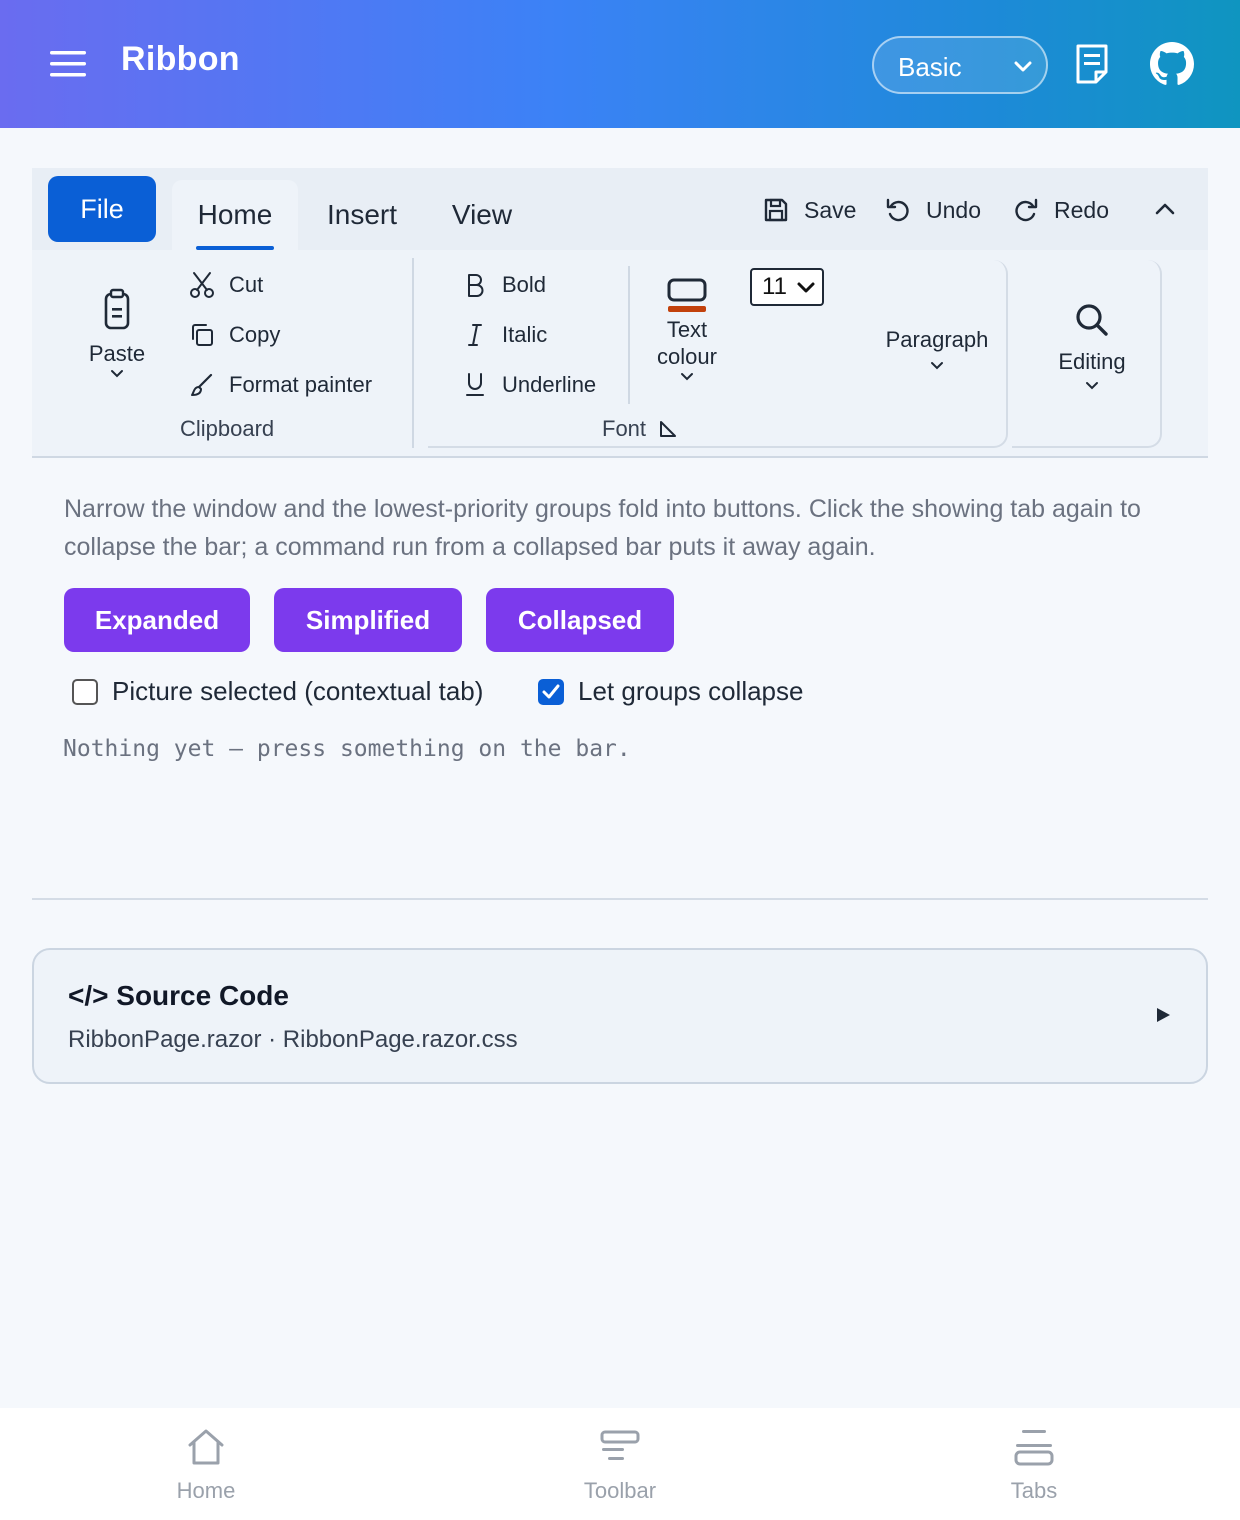 The height and width of the screenshot is (1520, 1240). I want to click on redo-label: Redo, so click(1081, 209).